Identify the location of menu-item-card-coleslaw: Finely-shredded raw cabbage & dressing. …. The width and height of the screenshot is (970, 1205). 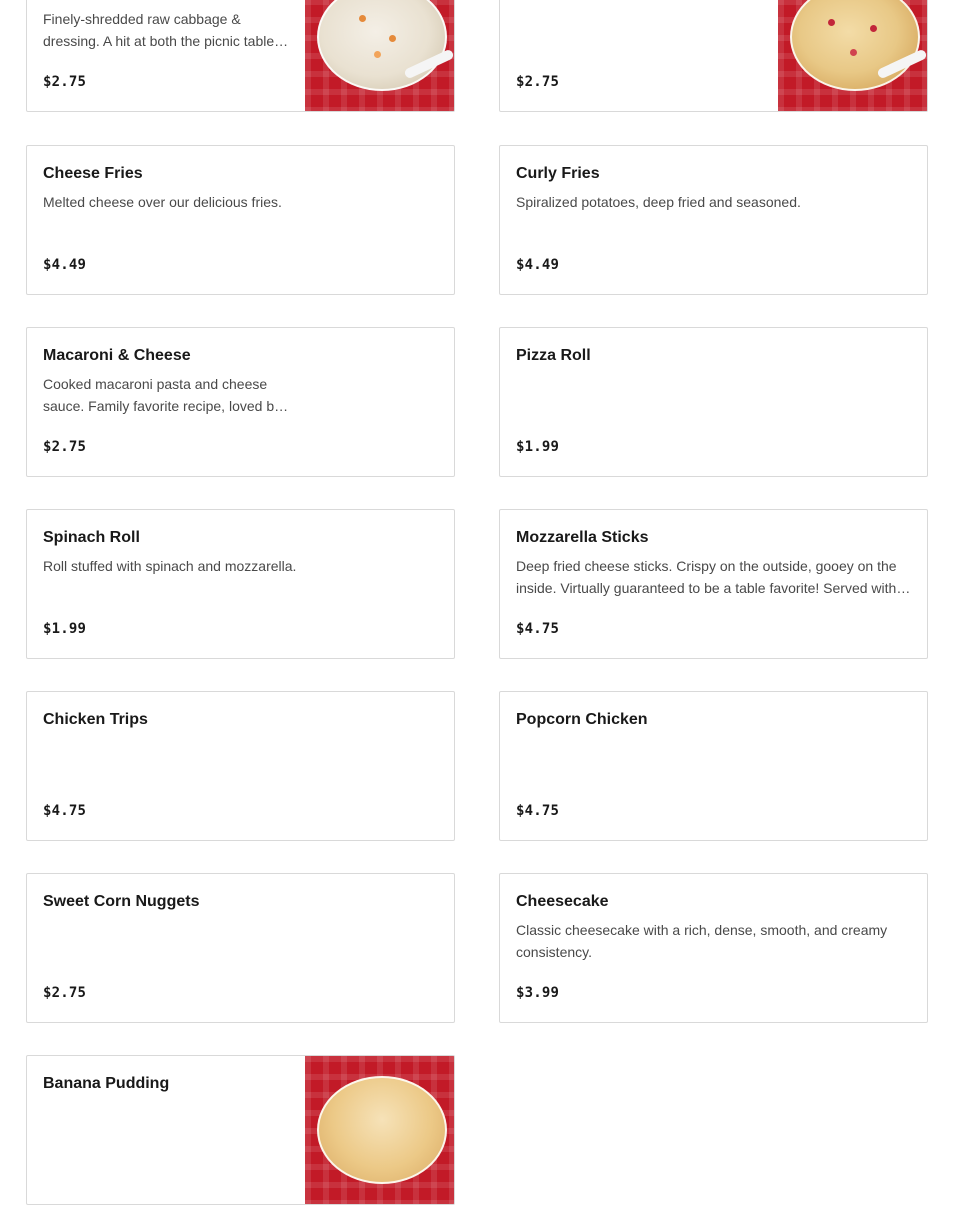
(240, 56).